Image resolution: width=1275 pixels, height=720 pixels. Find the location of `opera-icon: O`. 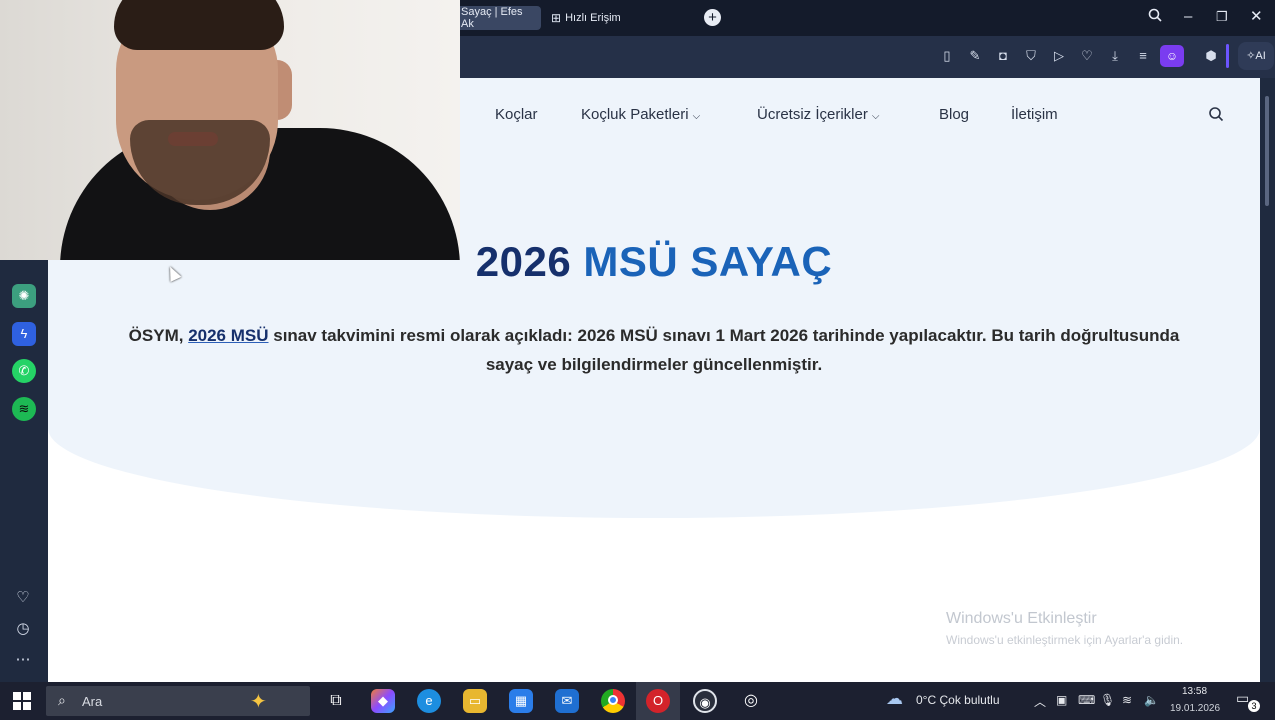

opera-icon: O is located at coordinates (658, 701).